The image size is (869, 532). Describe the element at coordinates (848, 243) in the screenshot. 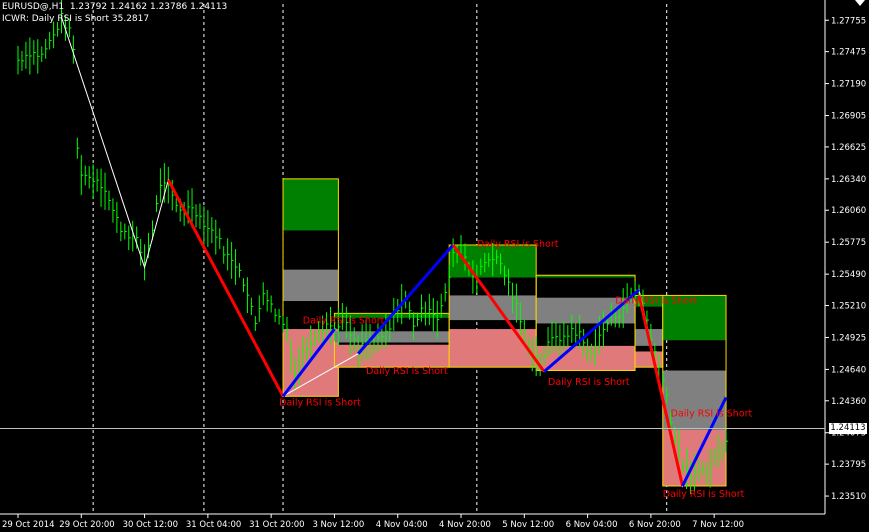

I see `y-tick-label: 1.25775` at that location.